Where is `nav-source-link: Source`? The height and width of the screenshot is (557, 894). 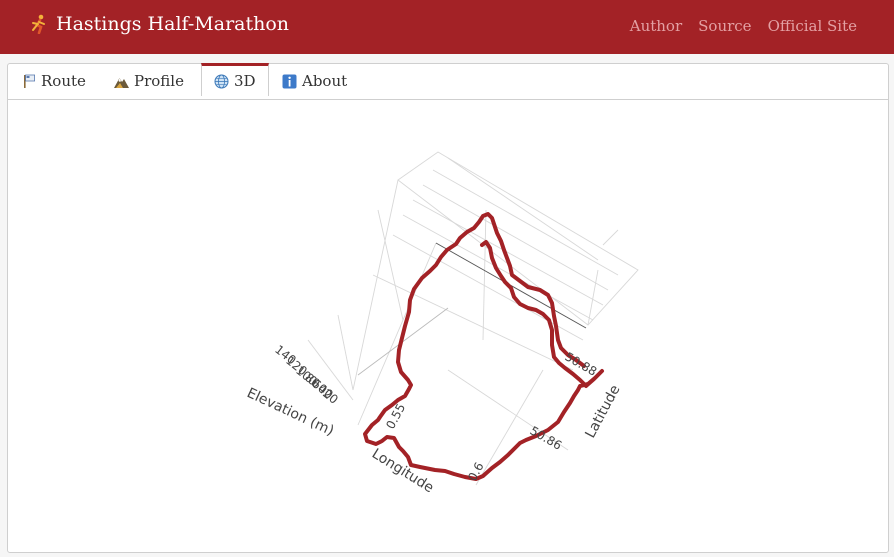 nav-source-link: Source is located at coordinates (724, 26).